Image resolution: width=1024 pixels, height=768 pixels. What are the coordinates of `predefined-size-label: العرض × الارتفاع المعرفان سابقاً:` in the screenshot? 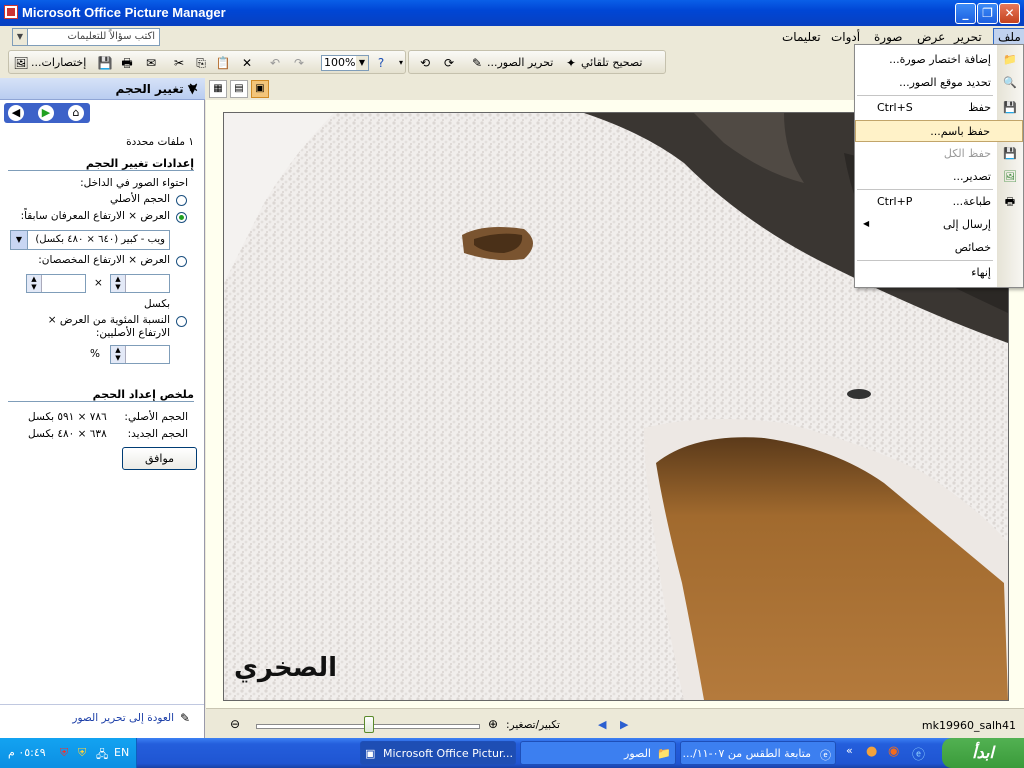 It's located at (95, 216).